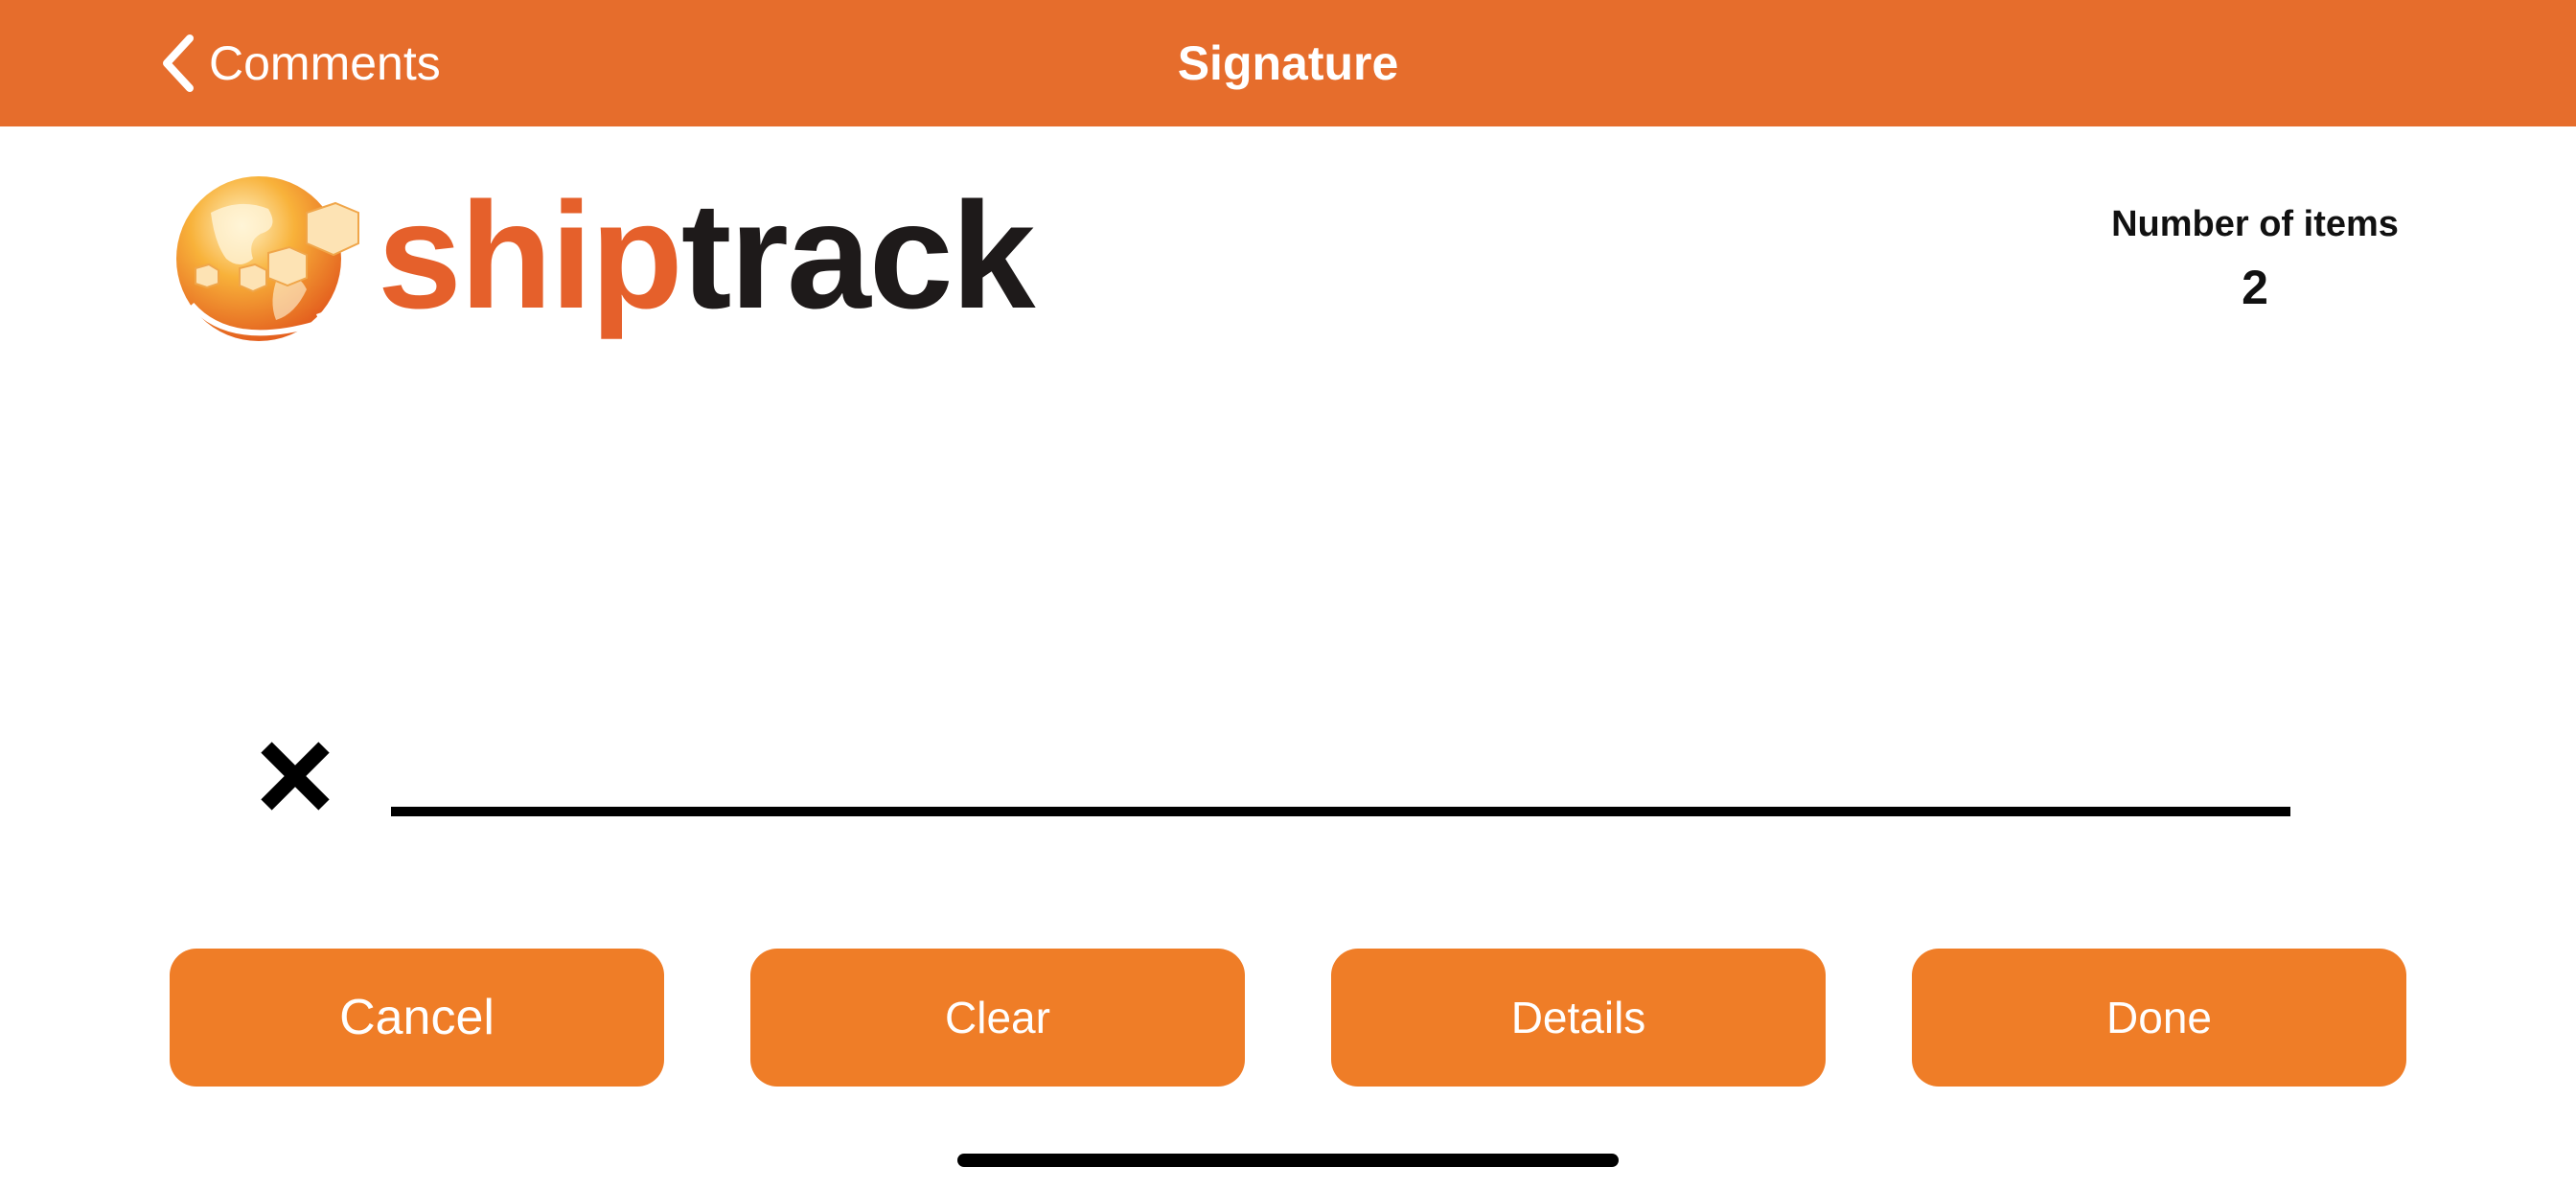 This screenshot has width=2576, height=1190. I want to click on logo-text-ship: ship, so click(530, 256).